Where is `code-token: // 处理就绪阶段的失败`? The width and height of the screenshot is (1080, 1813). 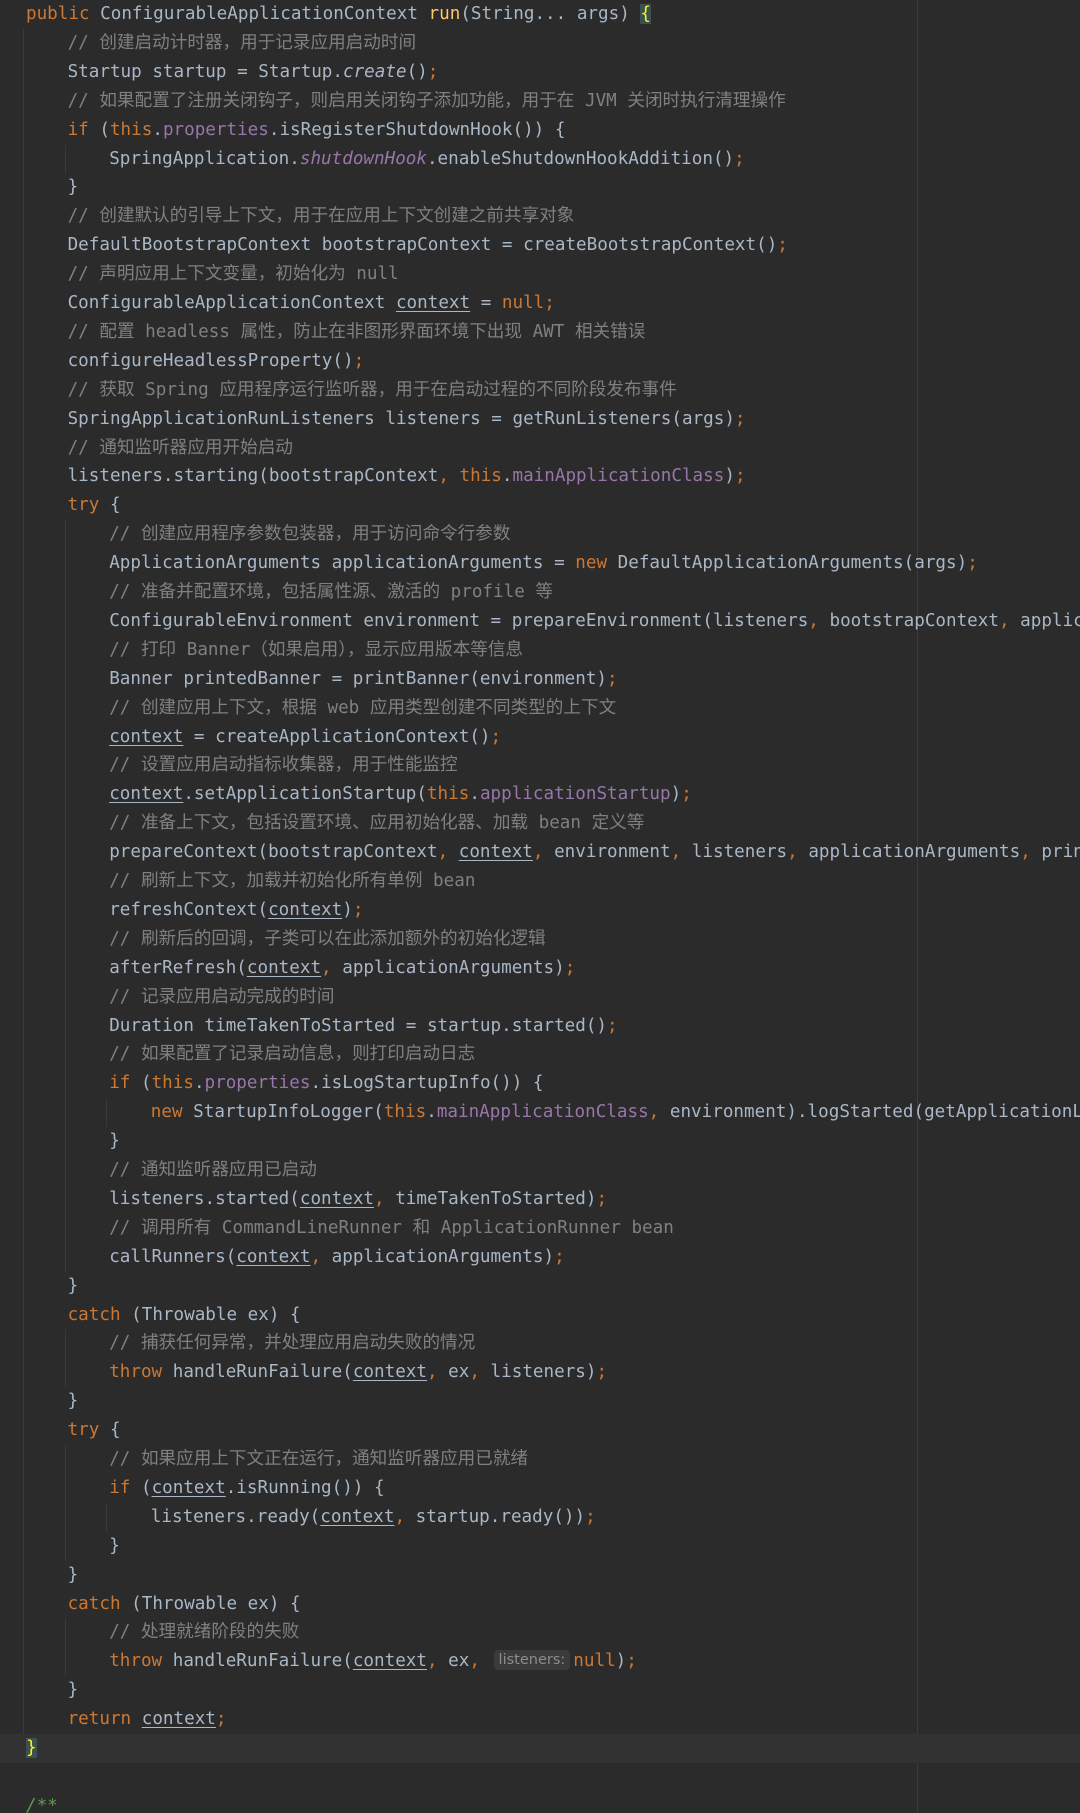
code-token: // 处理就绪阶段的失败 is located at coordinates (204, 1632).